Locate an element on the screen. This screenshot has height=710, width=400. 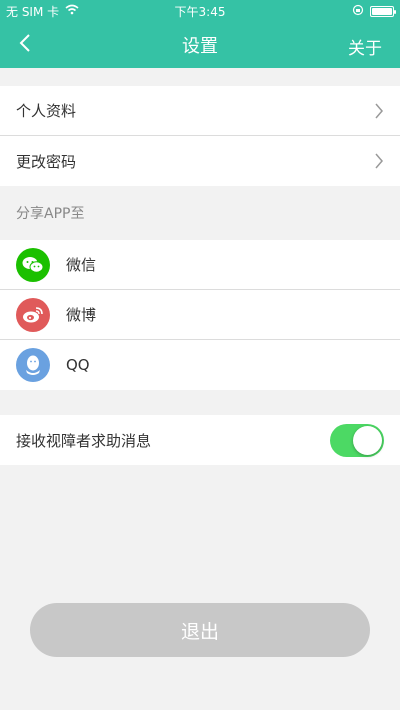
qq-label: QQ is located at coordinates (78, 365).